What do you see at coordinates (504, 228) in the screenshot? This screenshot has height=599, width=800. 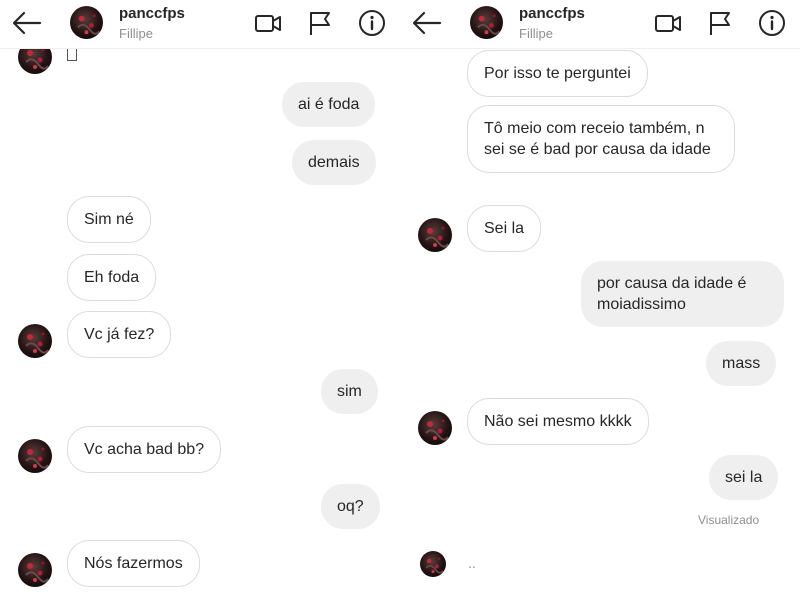 I see `message-bubble-incoming: Sei la` at bounding box center [504, 228].